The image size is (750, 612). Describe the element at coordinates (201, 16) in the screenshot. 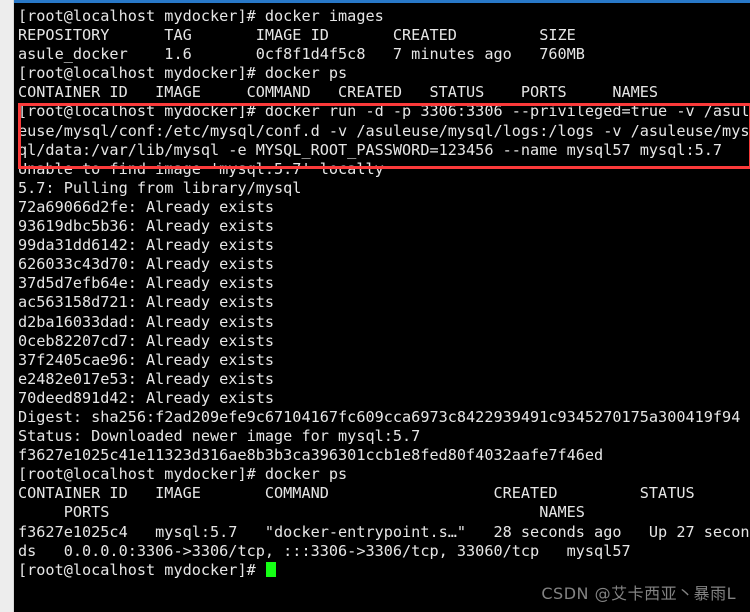

I see `terminal-line: [root@localhost mydocker]# docker images` at that location.